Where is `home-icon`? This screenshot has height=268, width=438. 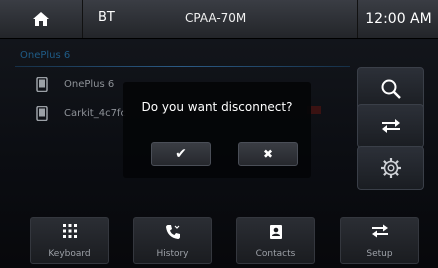 home-icon is located at coordinates (41, 19).